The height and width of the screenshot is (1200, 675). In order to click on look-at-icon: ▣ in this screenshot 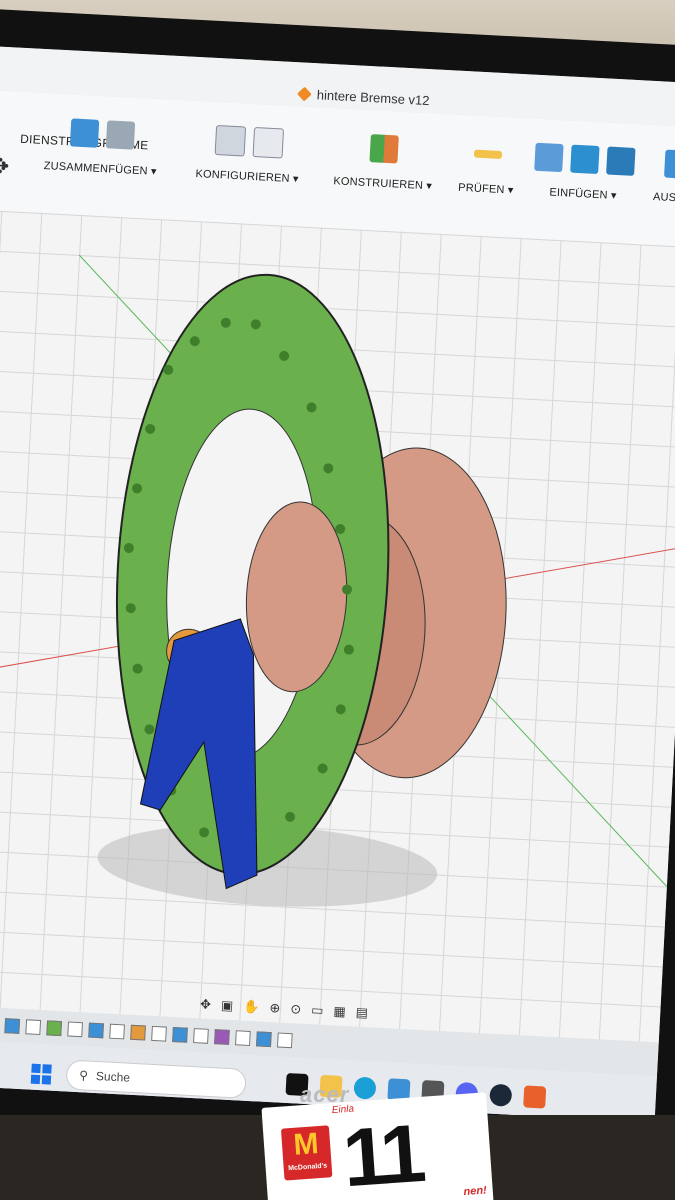, I will do `click(227, 1005)`.